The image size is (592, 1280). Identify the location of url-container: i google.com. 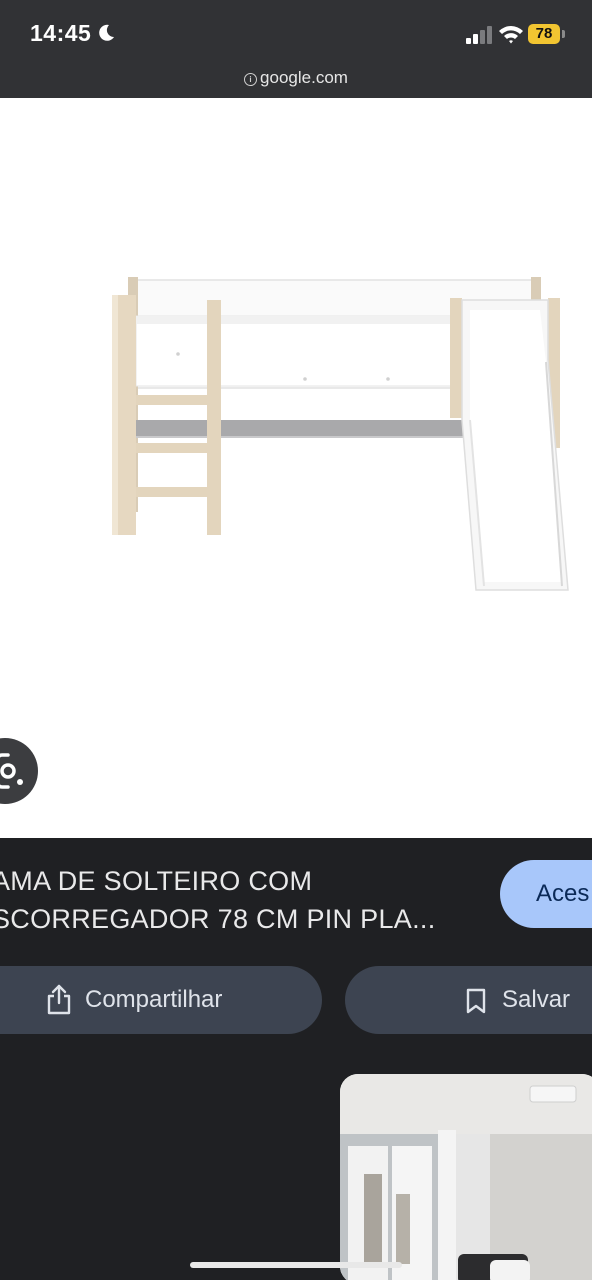
(296, 78).